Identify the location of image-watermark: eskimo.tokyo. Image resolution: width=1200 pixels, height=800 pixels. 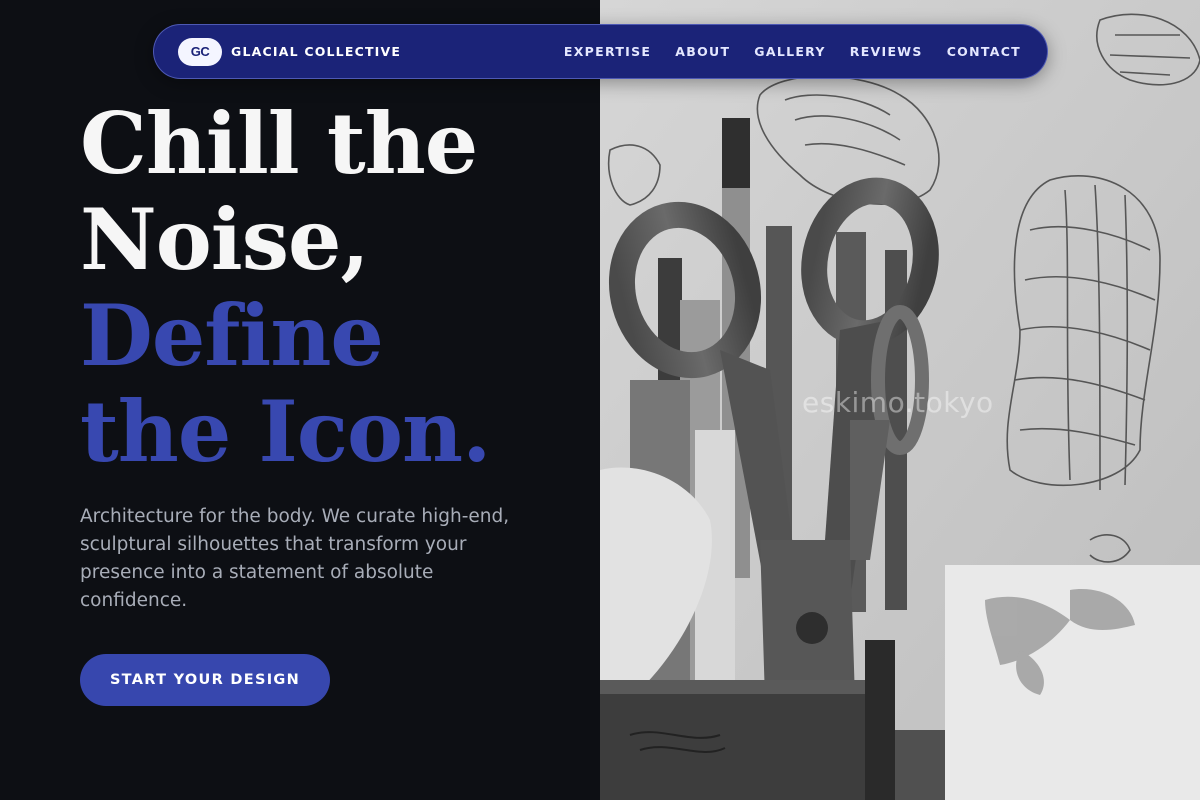
(898, 402).